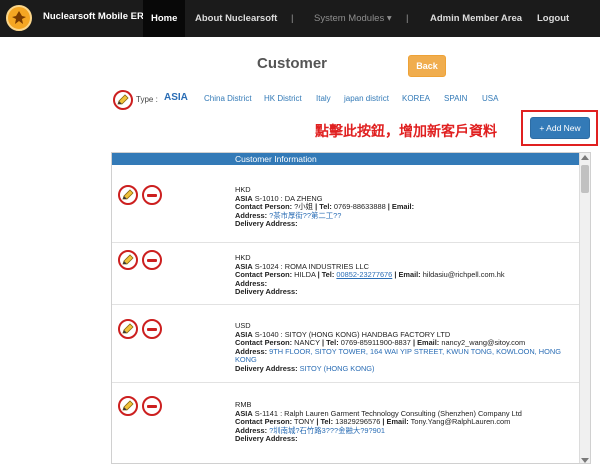 The image size is (600, 464). Describe the element at coordinates (123, 100) in the screenshot. I see `edit-type-icon` at that location.